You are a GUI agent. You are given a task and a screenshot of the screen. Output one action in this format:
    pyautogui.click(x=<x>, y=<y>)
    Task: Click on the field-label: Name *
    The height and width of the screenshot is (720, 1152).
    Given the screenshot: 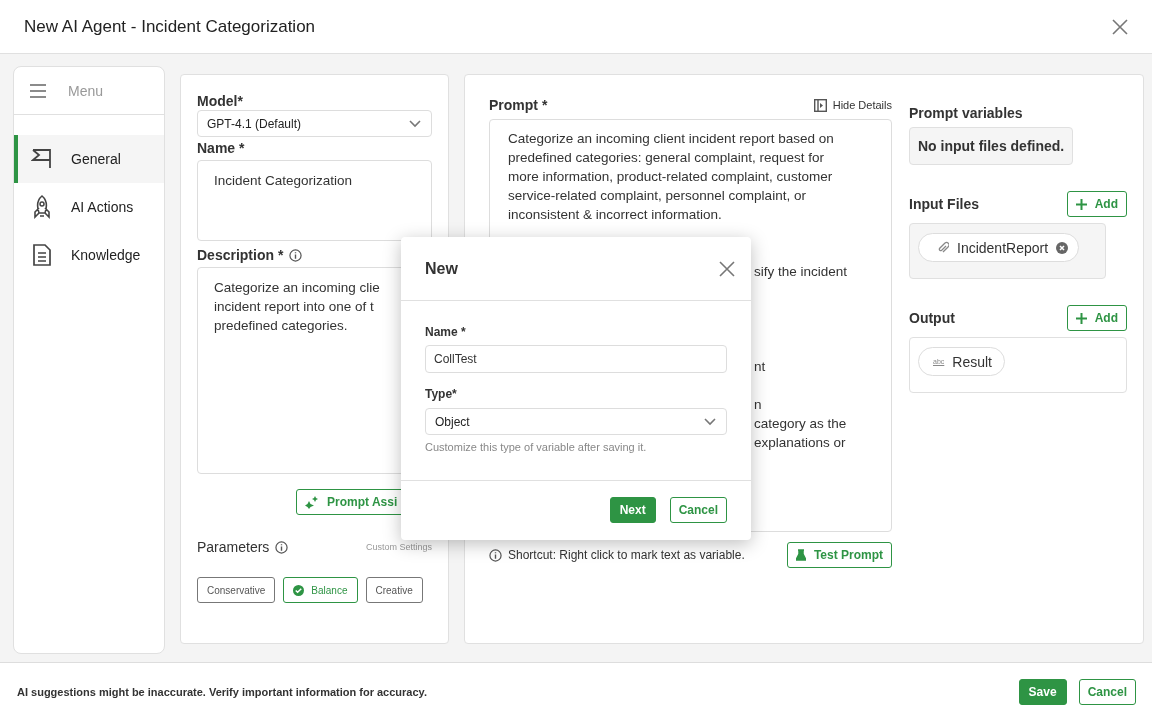 What is the action you would take?
    pyautogui.click(x=221, y=148)
    